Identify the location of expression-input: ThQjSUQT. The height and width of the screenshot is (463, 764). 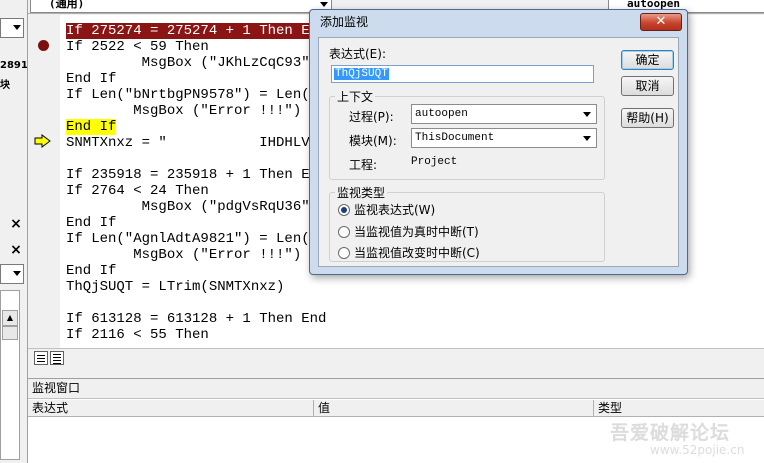
(462, 74).